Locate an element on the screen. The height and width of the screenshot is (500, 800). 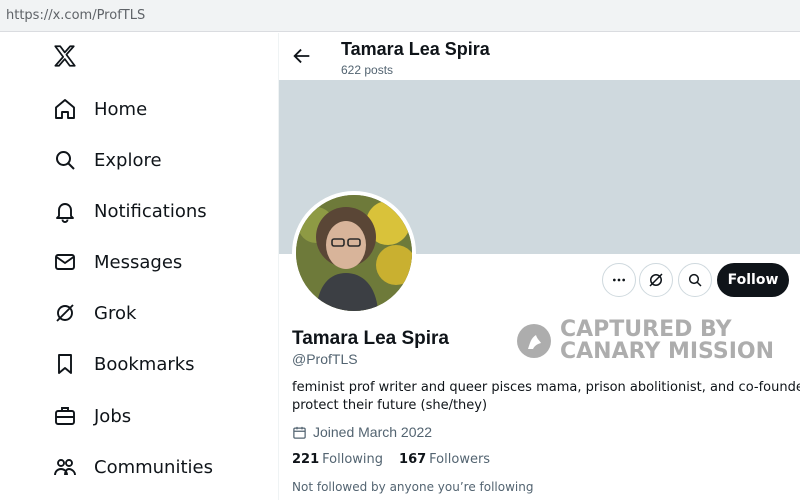
bell-icon is located at coordinates (65, 211).